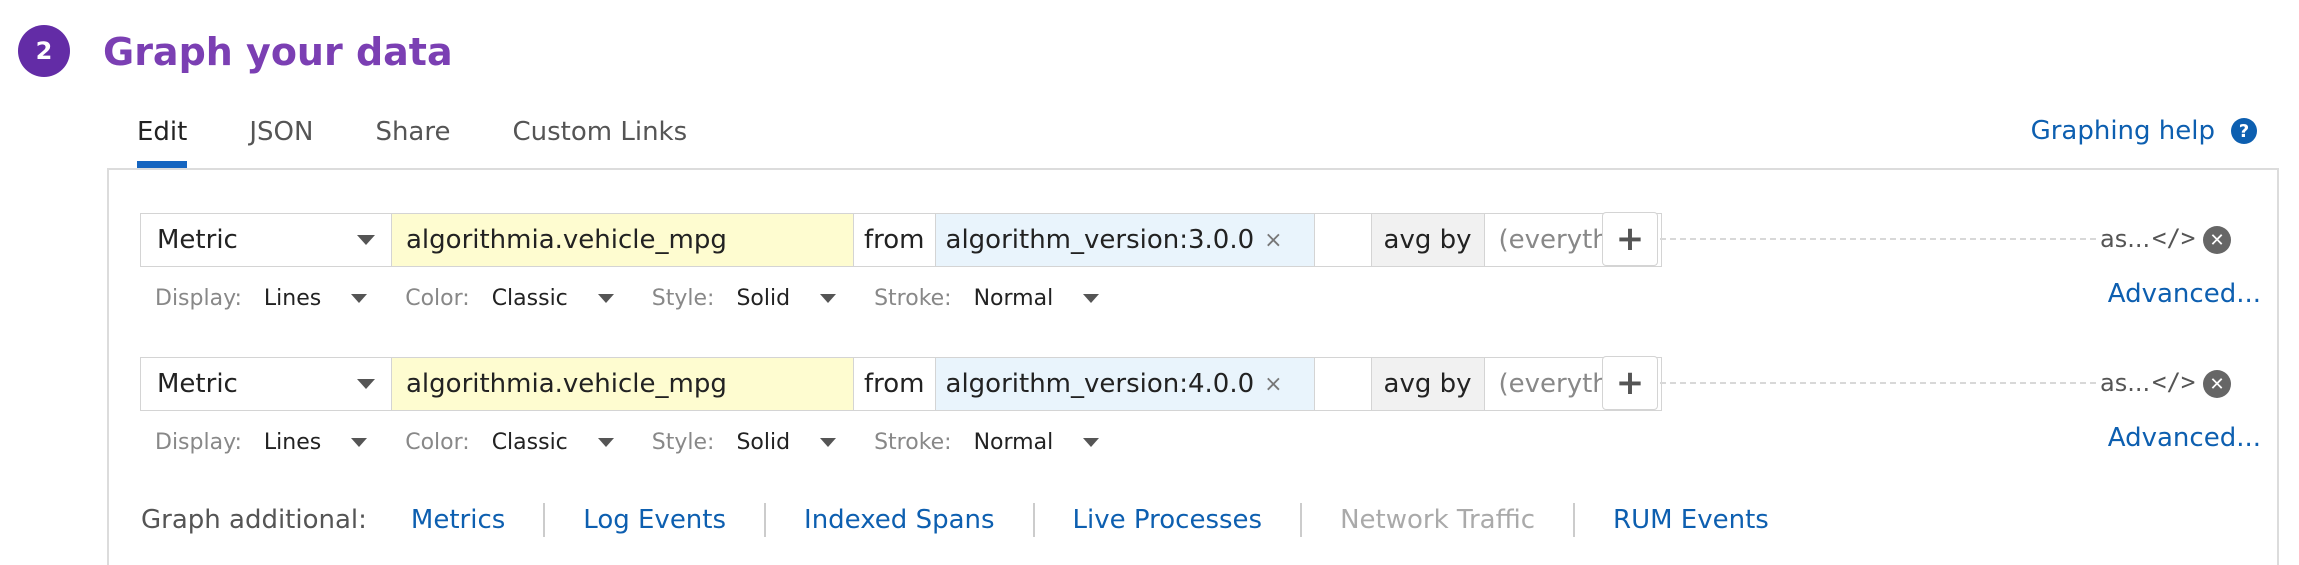 This screenshot has height=565, width=2299. What do you see at coordinates (458, 520) in the screenshot?
I see `graph-additional-metrics: Metrics` at bounding box center [458, 520].